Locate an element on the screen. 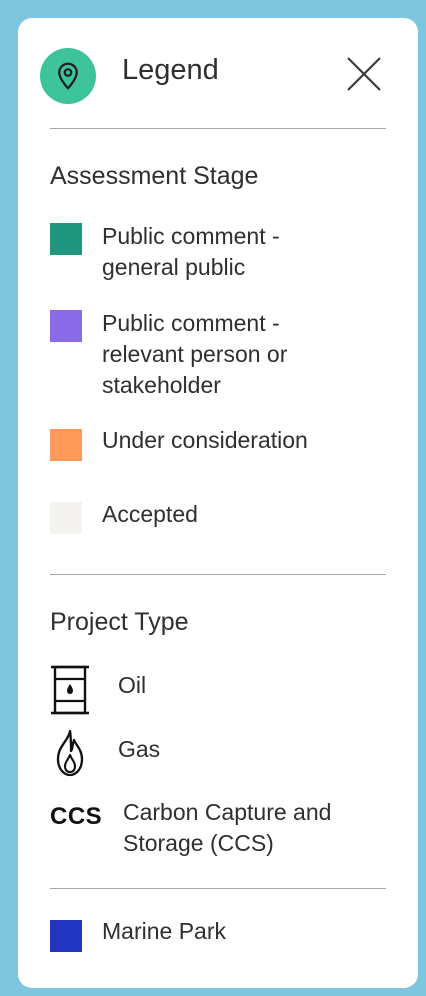  swatch-under-consideration is located at coordinates (66, 445).